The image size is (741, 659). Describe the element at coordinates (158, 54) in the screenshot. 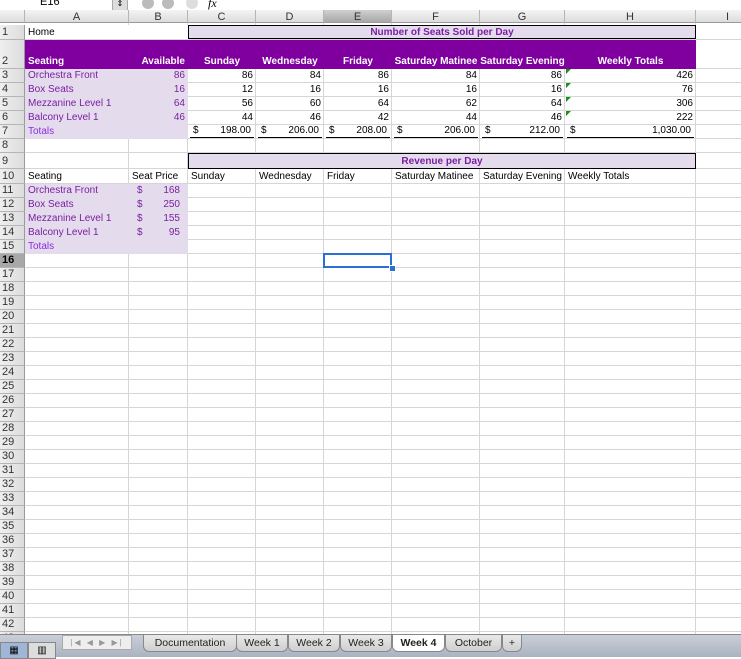

I see `cell-b2: Available` at that location.